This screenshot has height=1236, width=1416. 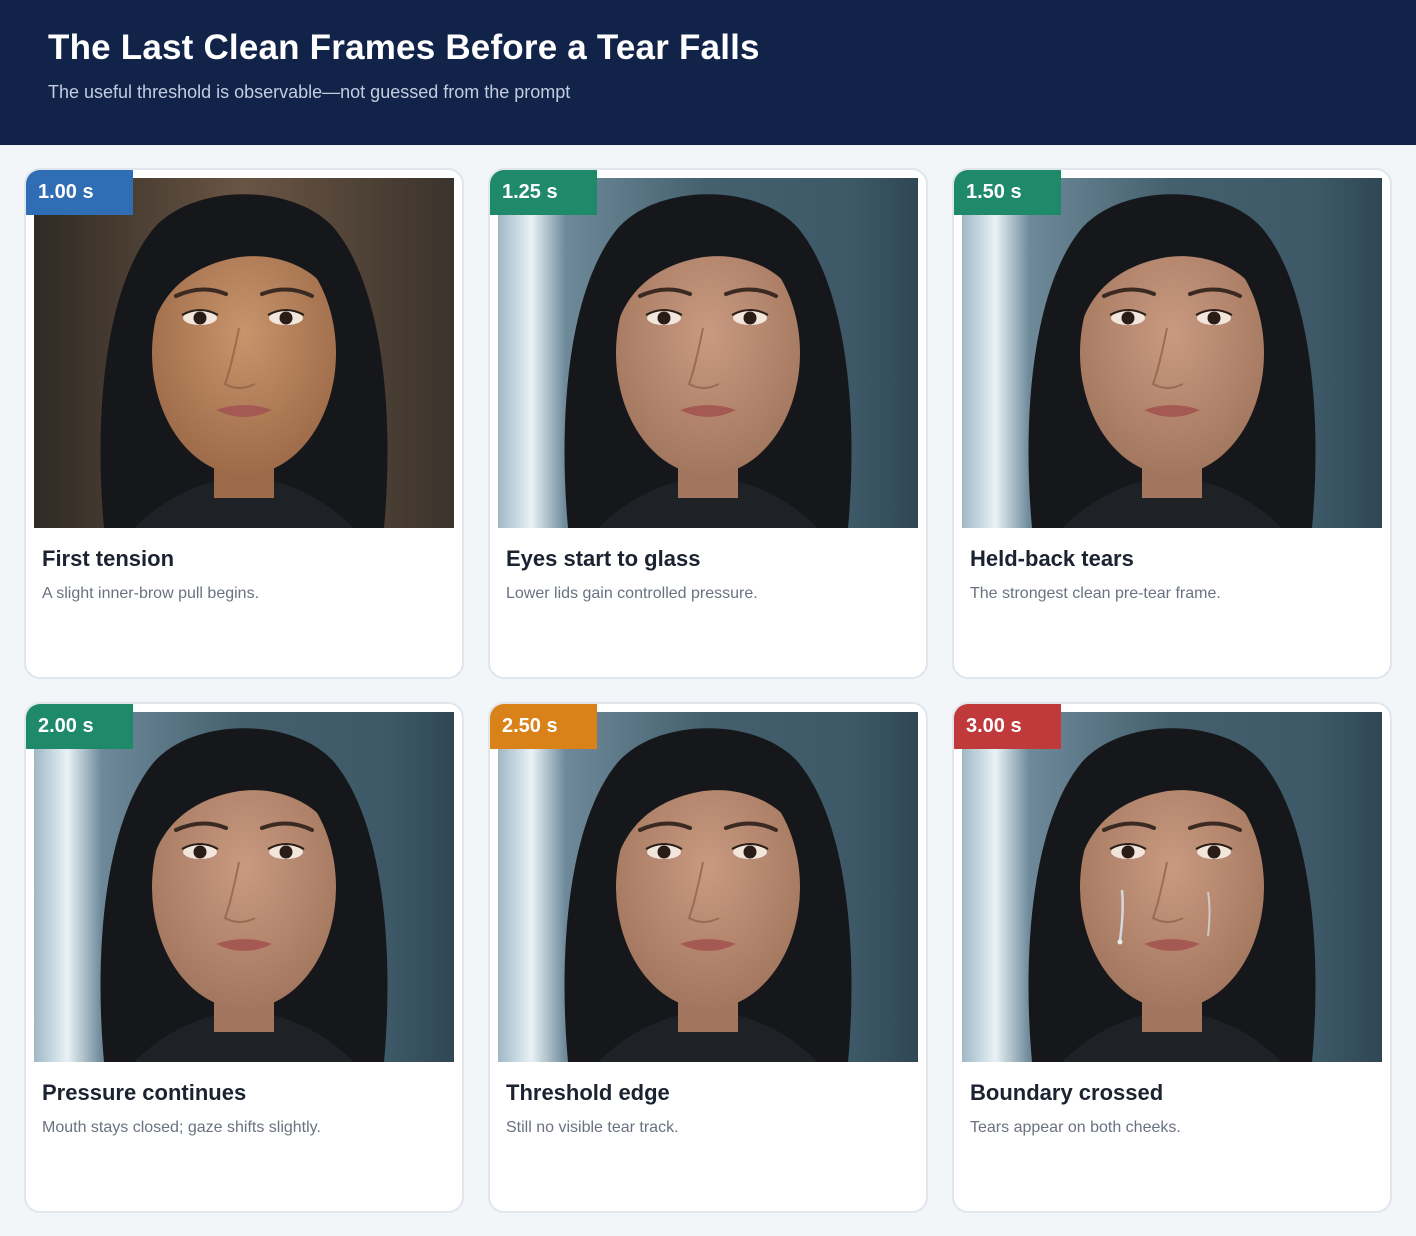 I want to click on frame-description: Lower lids gain controlled pressure., so click(x=632, y=593).